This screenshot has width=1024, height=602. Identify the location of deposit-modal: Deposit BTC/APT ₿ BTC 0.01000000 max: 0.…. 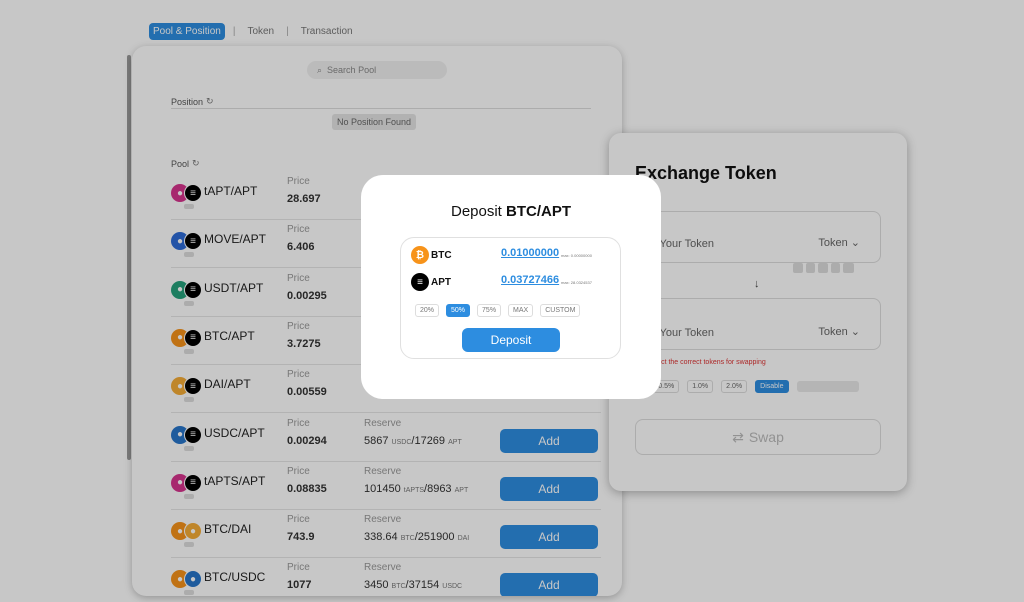
(511, 287).